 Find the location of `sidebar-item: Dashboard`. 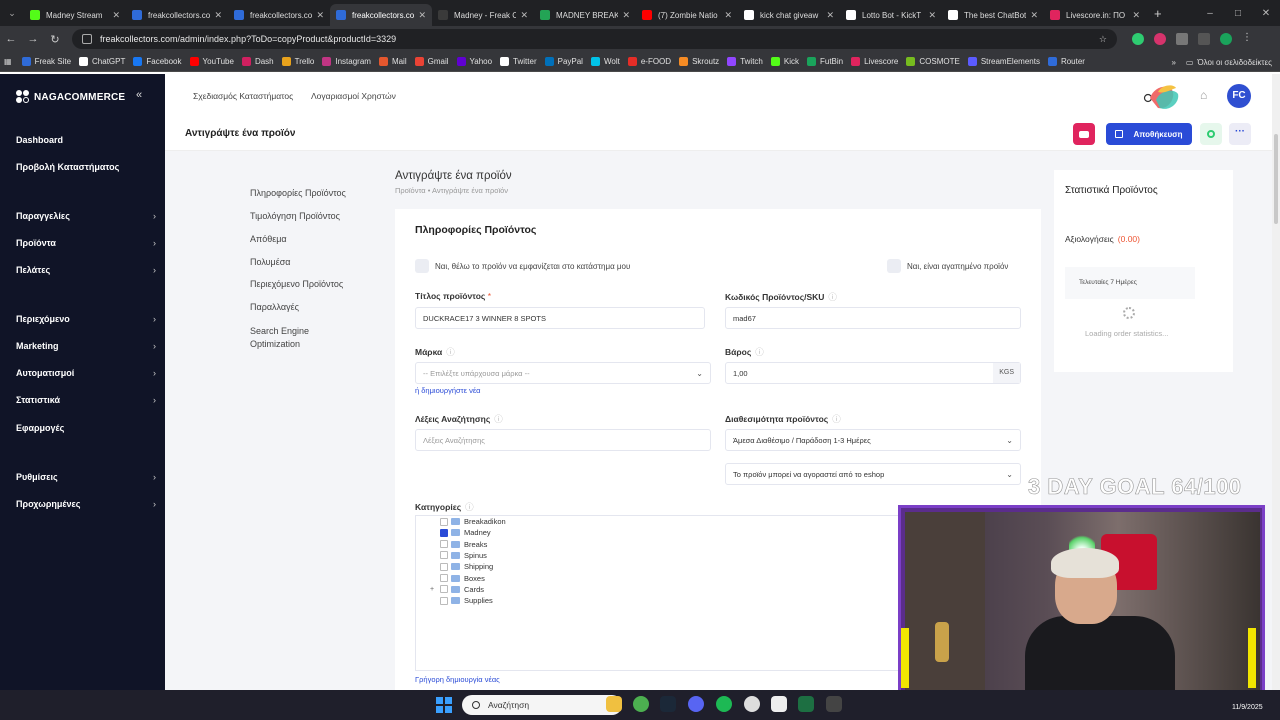

sidebar-item: Dashboard is located at coordinates (86, 140).